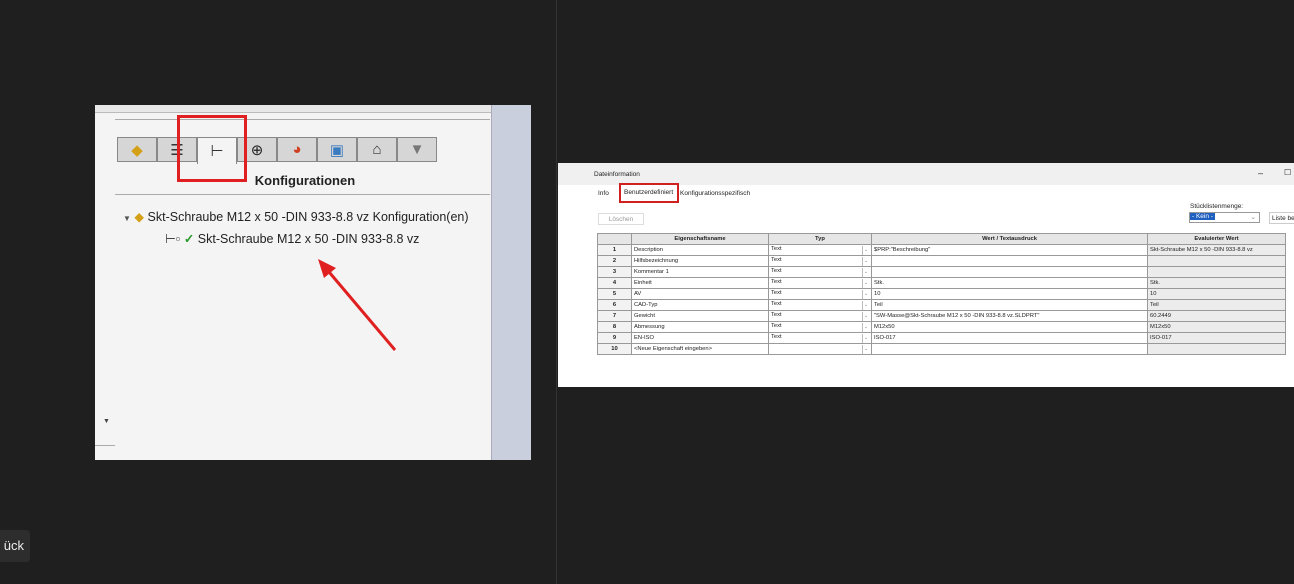 Image resolution: width=1294 pixels, height=584 pixels. I want to click on value-cell: 10, so click(1009, 294).